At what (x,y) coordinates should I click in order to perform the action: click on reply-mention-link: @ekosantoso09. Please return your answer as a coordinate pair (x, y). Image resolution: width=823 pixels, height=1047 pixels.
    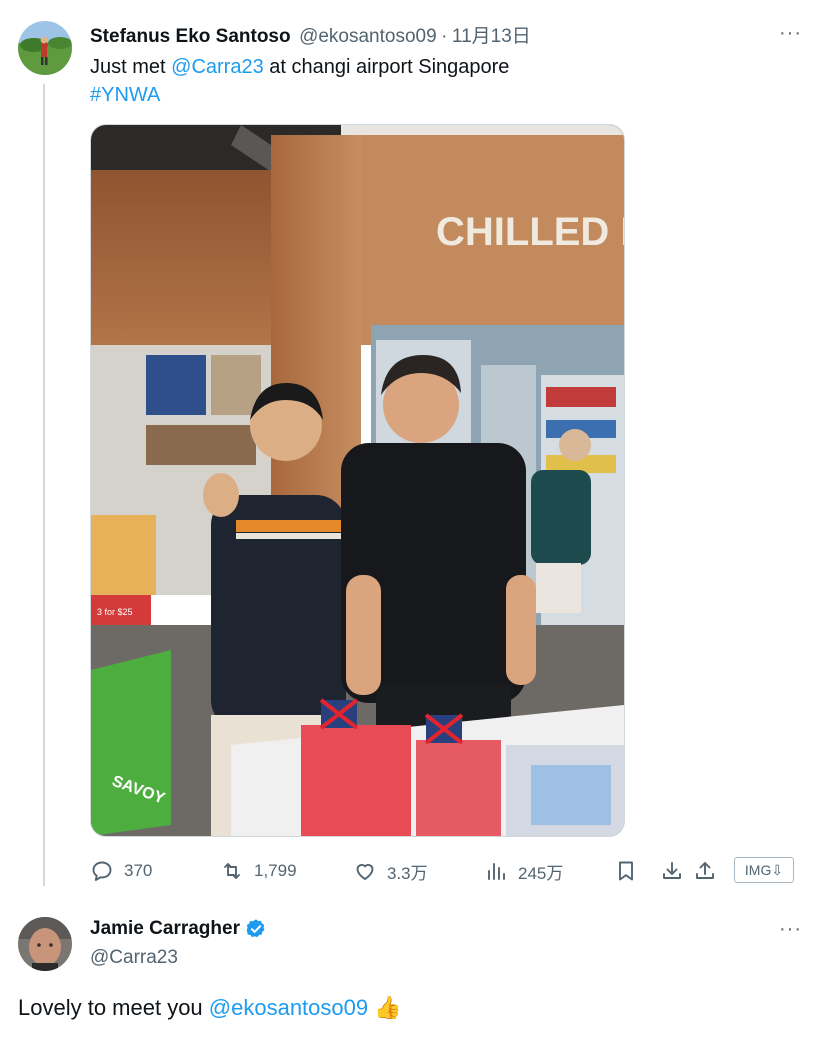
    Looking at the image, I should click on (288, 1007).